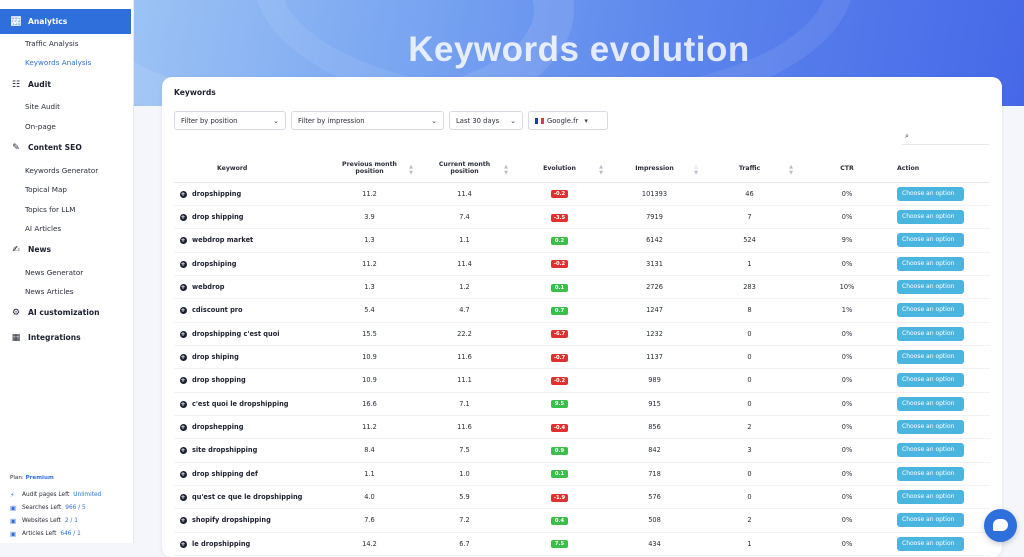  I want to click on chat-widget-button, so click(1000, 525).